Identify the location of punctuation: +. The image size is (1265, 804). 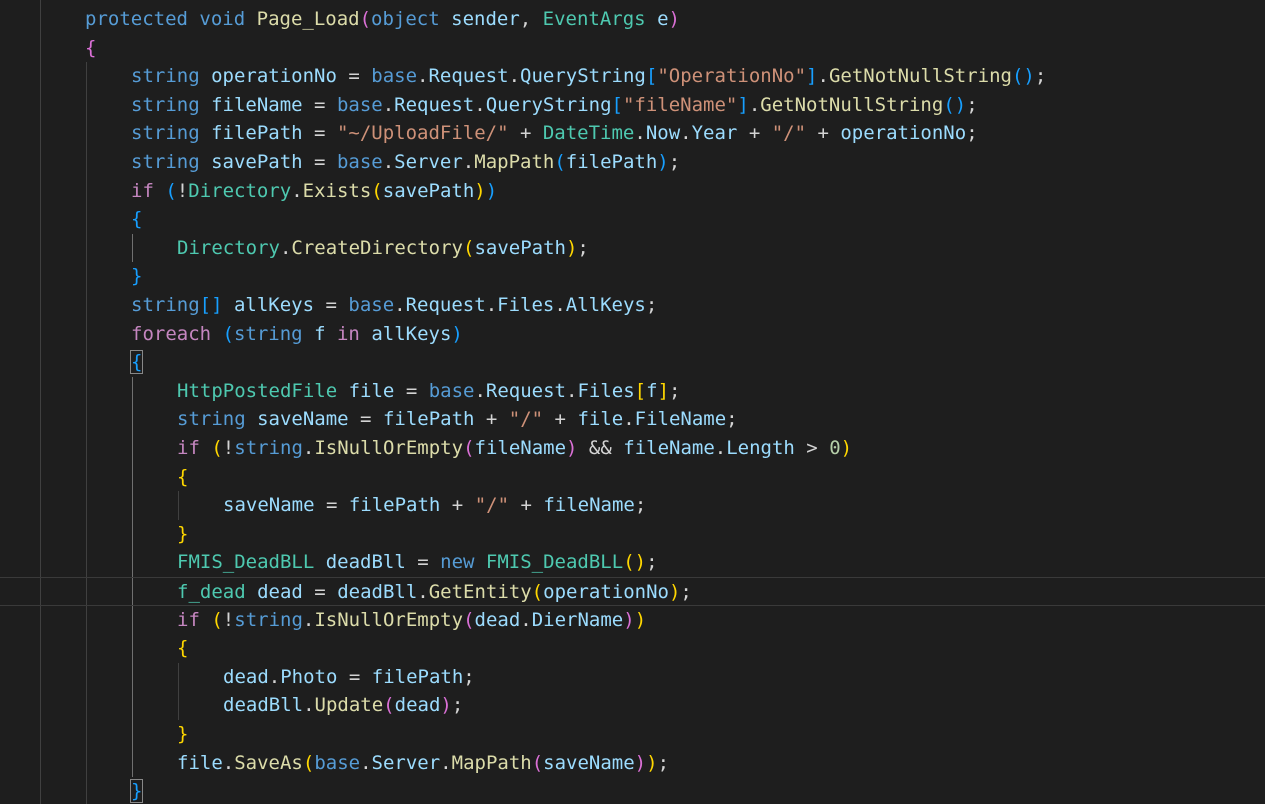
(526, 505).